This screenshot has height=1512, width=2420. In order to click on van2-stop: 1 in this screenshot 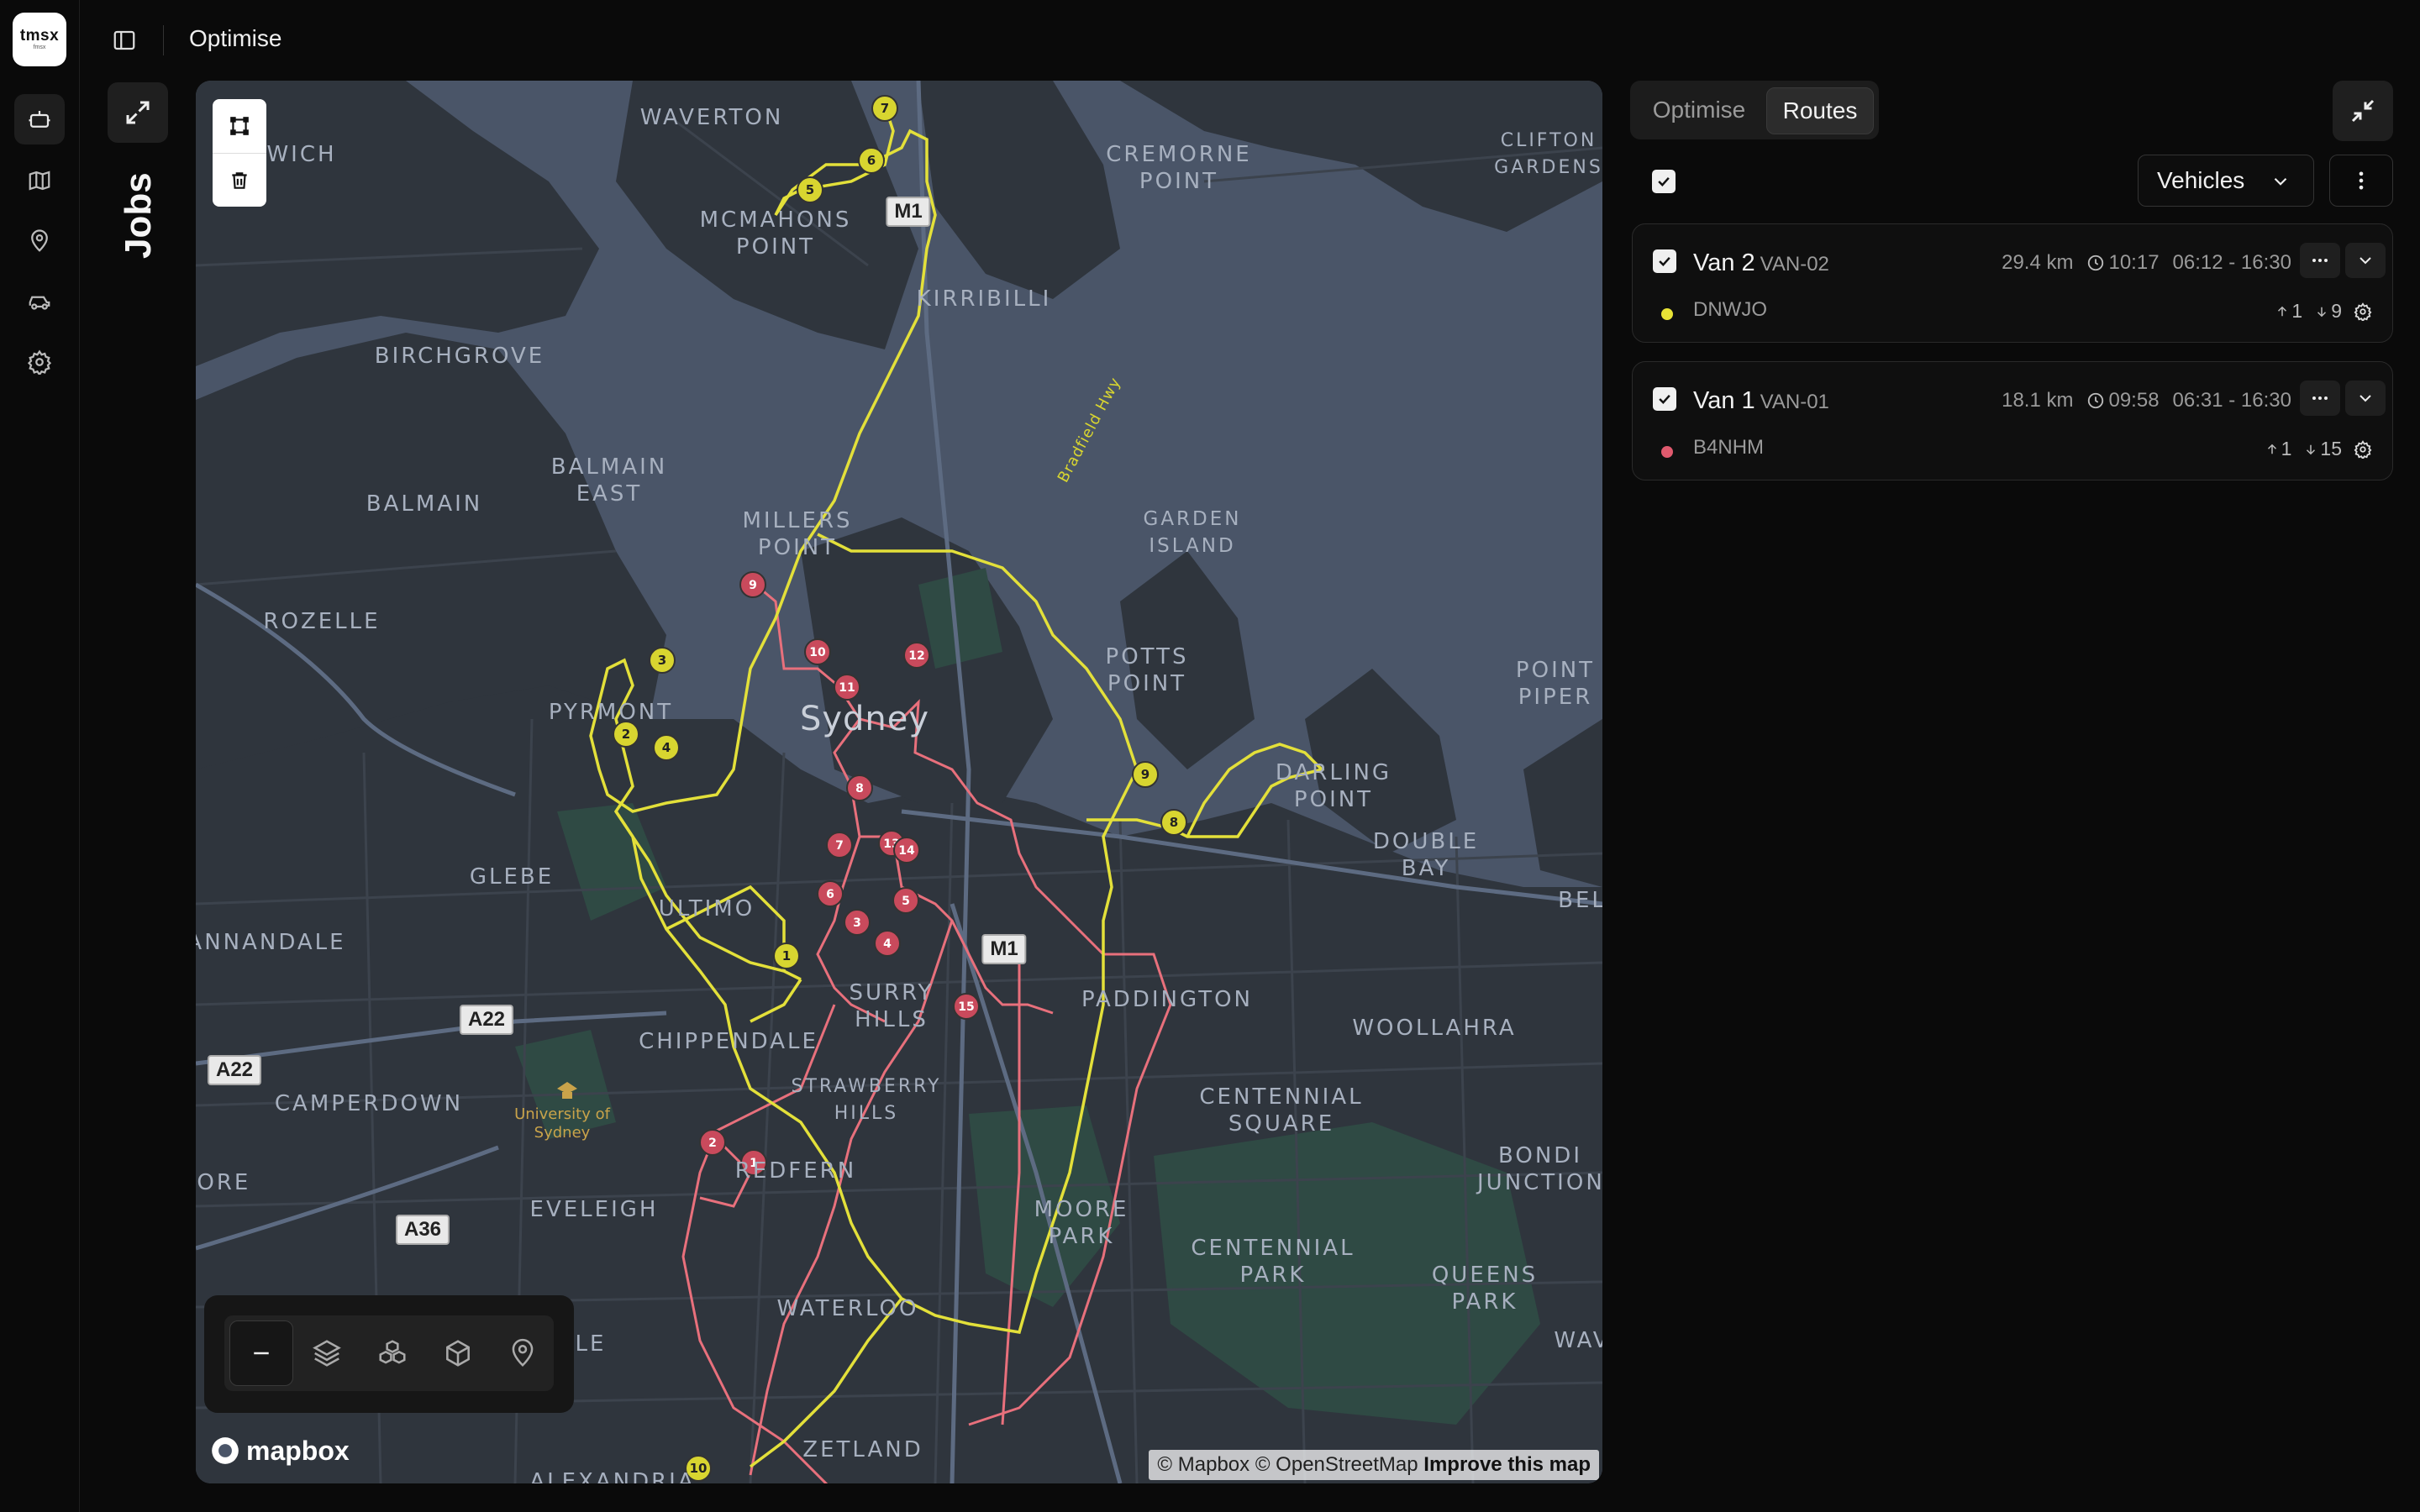, I will do `click(786, 955)`.